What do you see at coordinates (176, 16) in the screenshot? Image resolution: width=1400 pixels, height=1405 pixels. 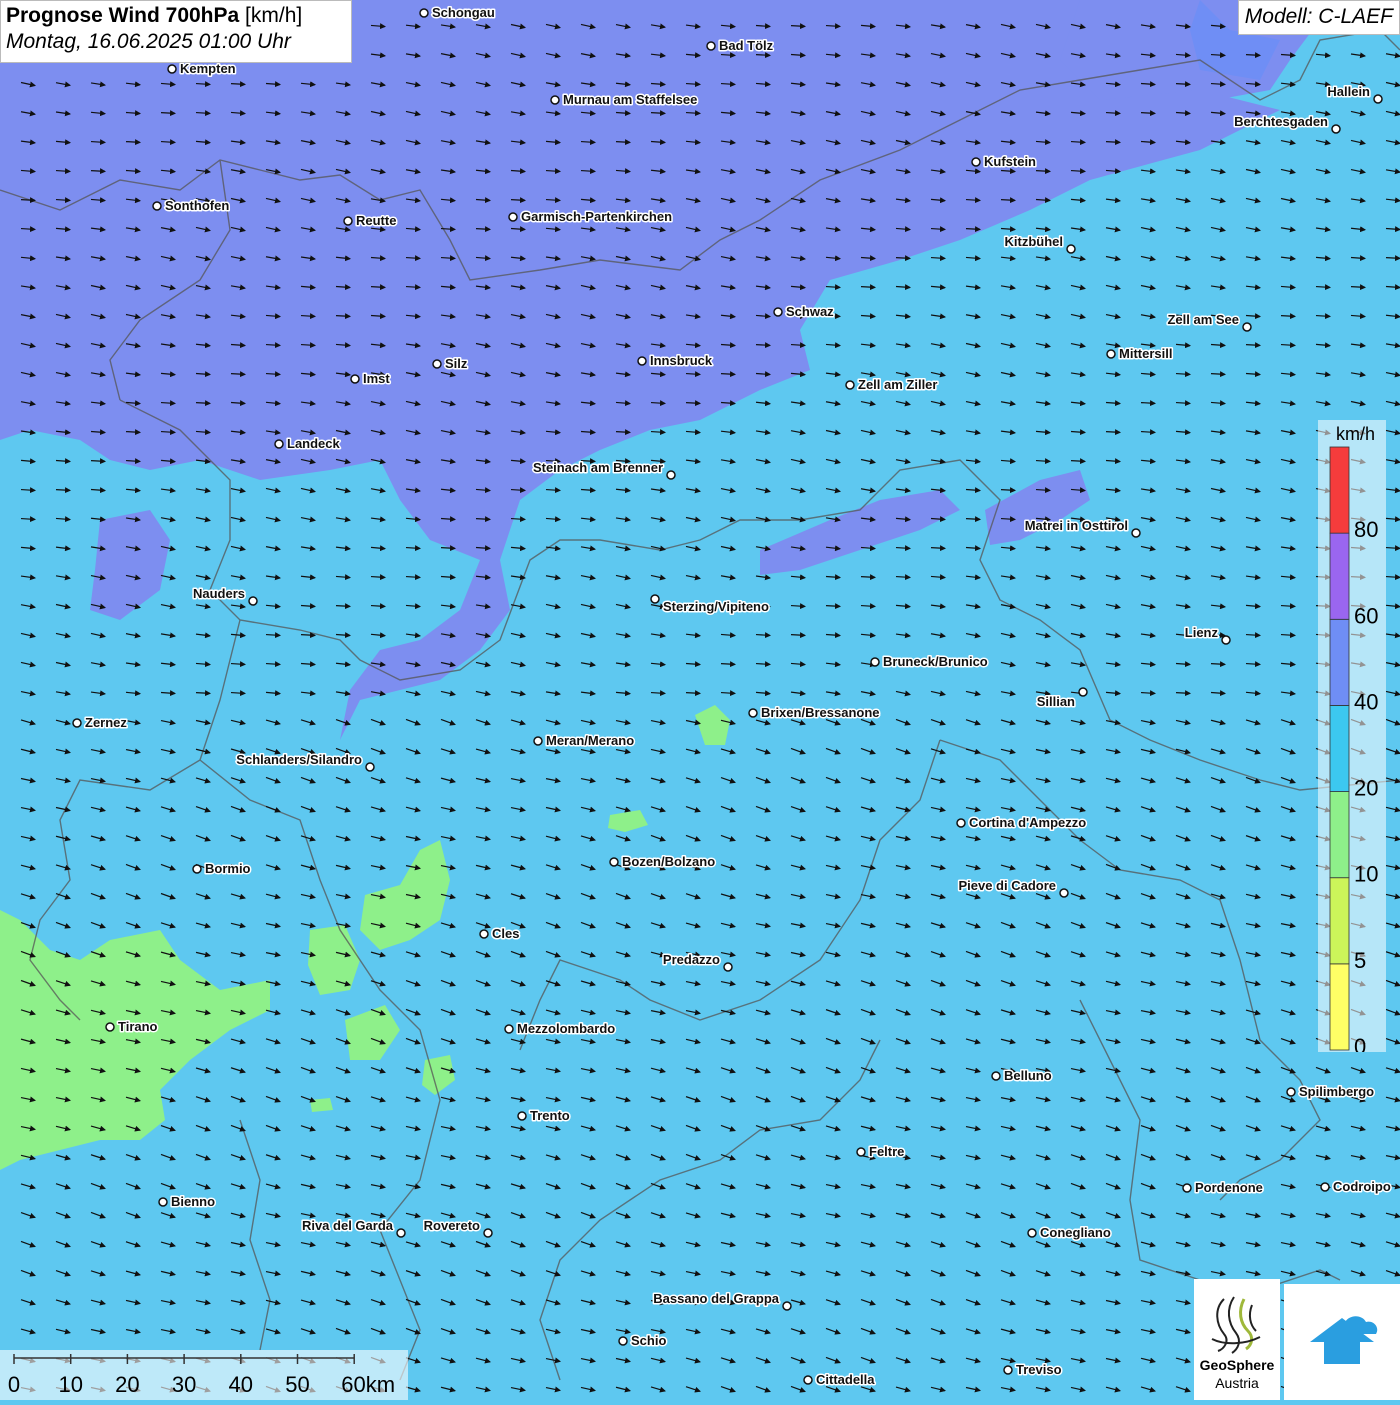 I see `map-title: Prognose Wind 700hPa [km/h]` at bounding box center [176, 16].